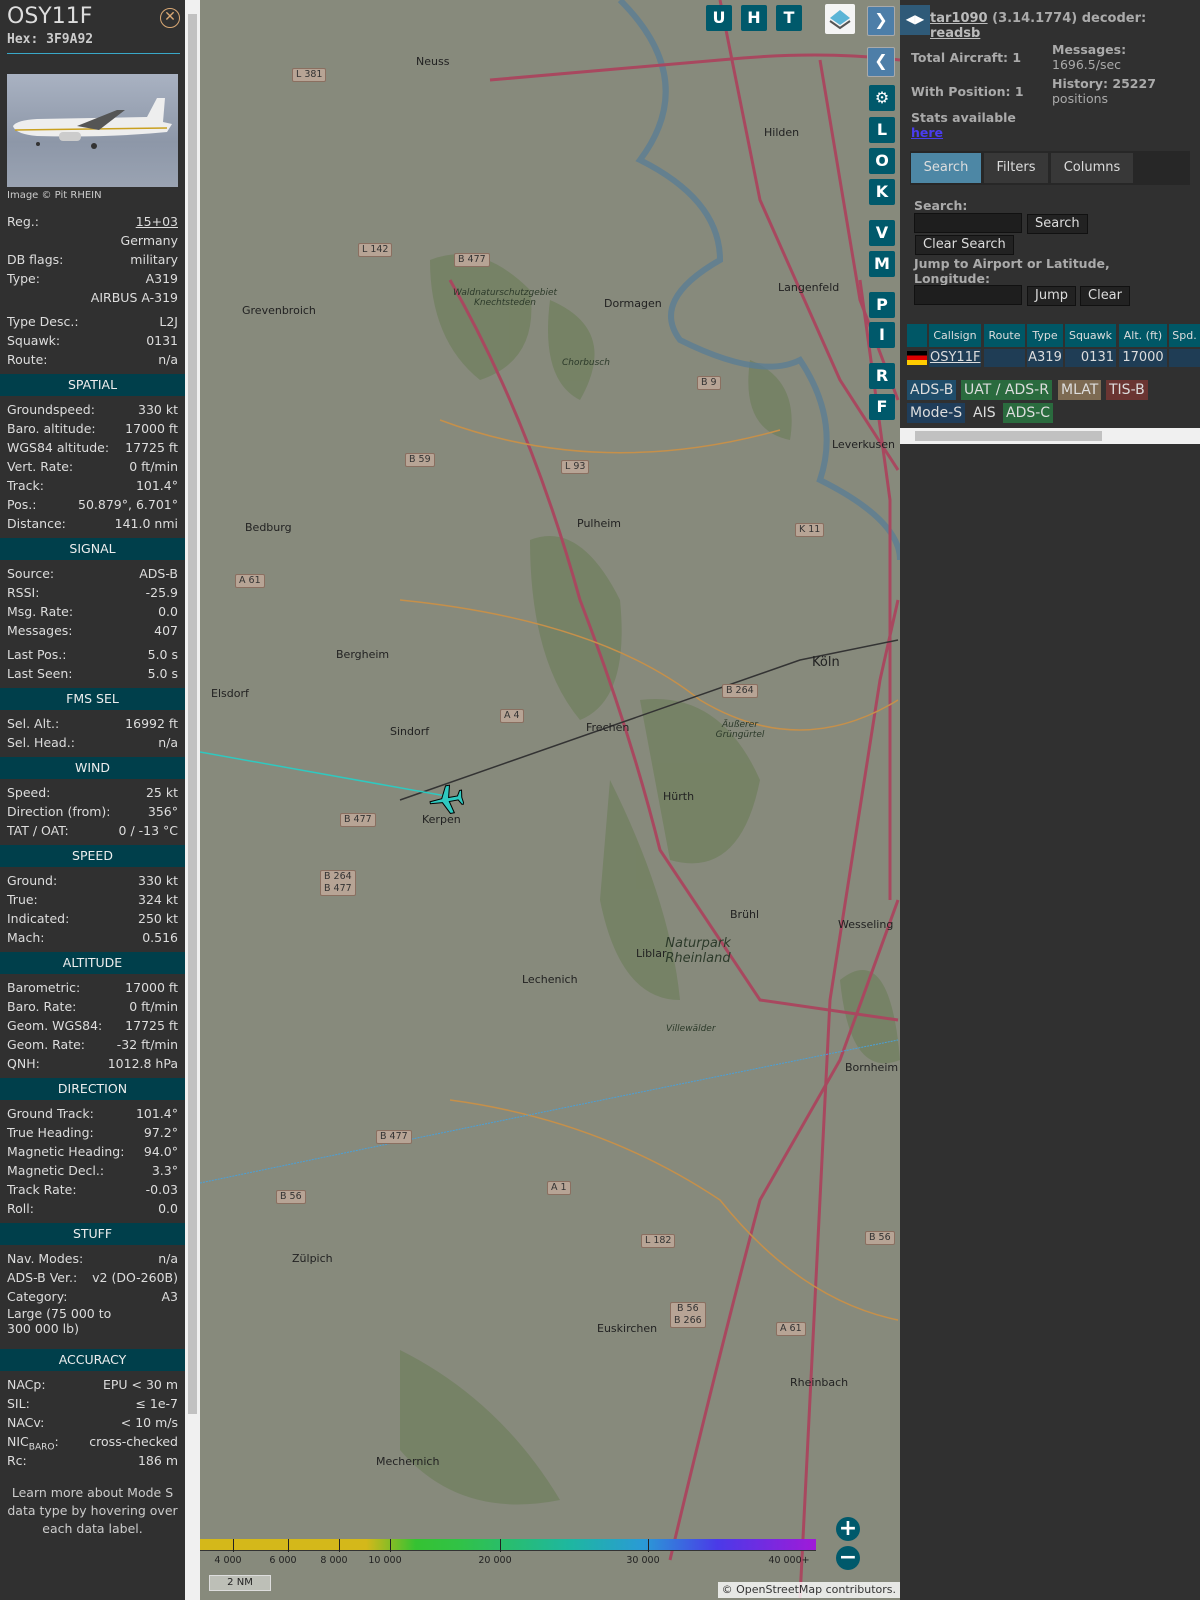  Describe the element at coordinates (25, 485) in the screenshot. I see `detail-label: Track:` at that location.